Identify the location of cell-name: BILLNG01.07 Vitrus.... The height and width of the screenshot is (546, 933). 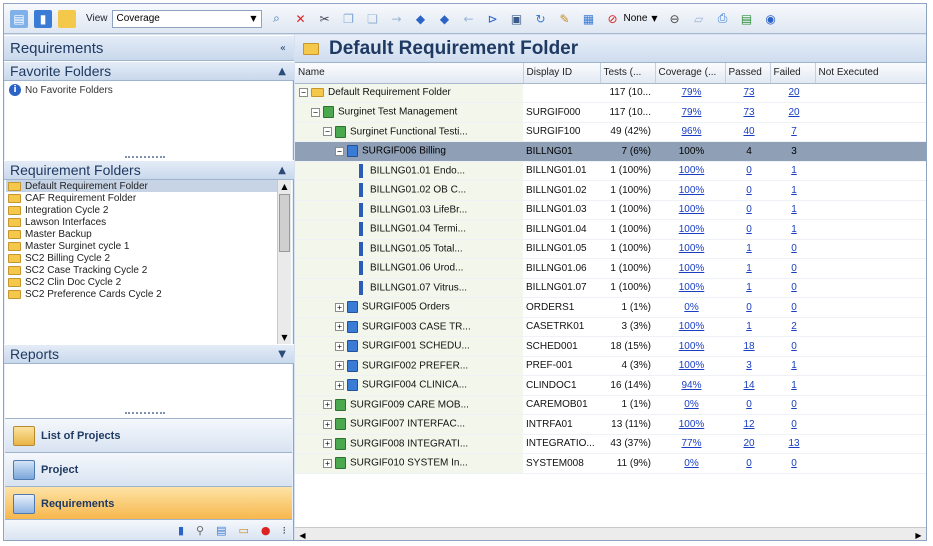
(409, 288).